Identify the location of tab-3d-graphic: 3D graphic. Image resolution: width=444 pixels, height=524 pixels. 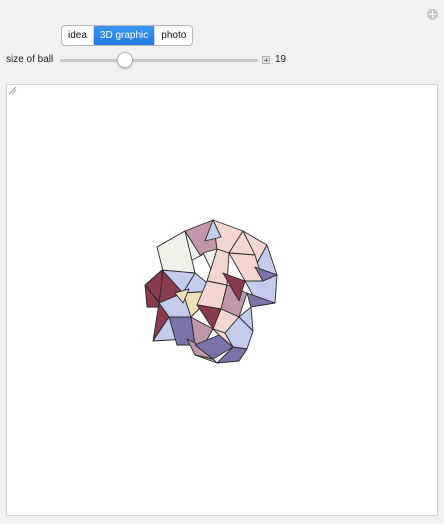
(124, 35).